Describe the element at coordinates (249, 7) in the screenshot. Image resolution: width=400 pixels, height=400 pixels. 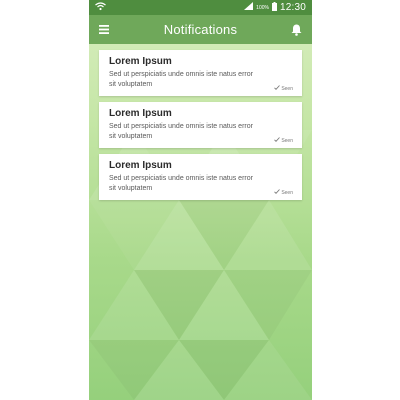
I see `signal-icon` at that location.